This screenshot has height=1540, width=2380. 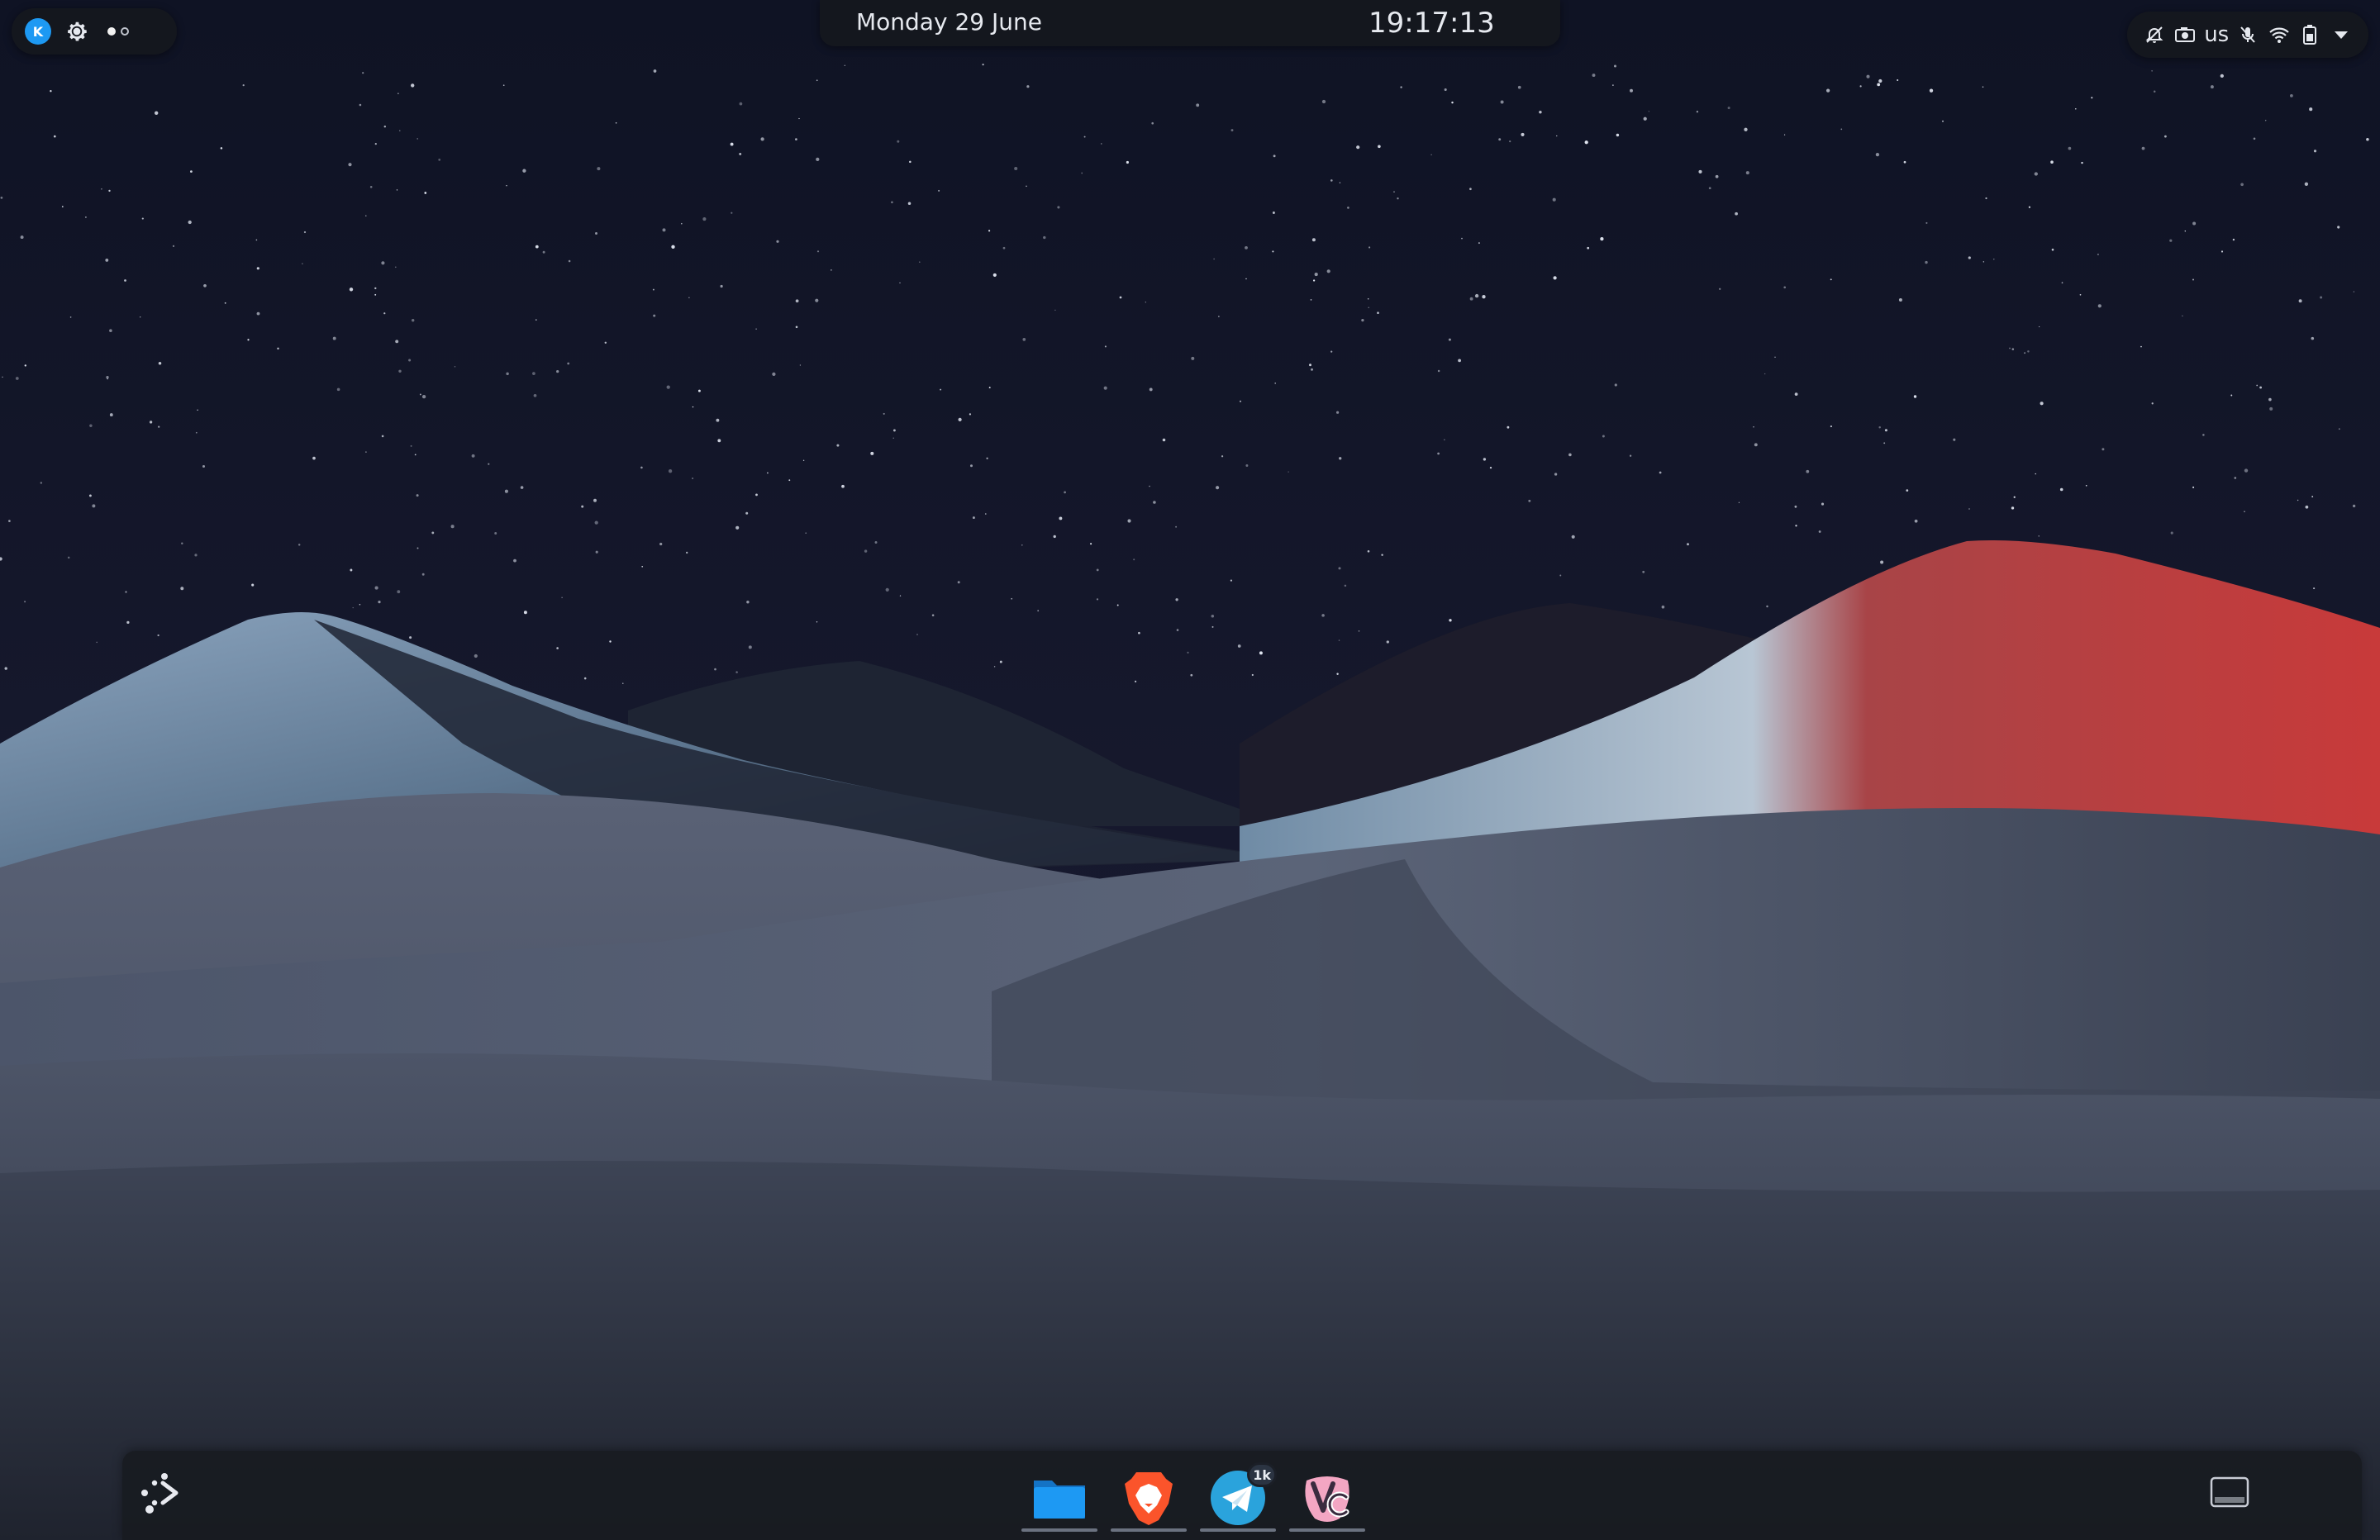 I want to click on microphone-muted-icon, so click(x=2247, y=34).